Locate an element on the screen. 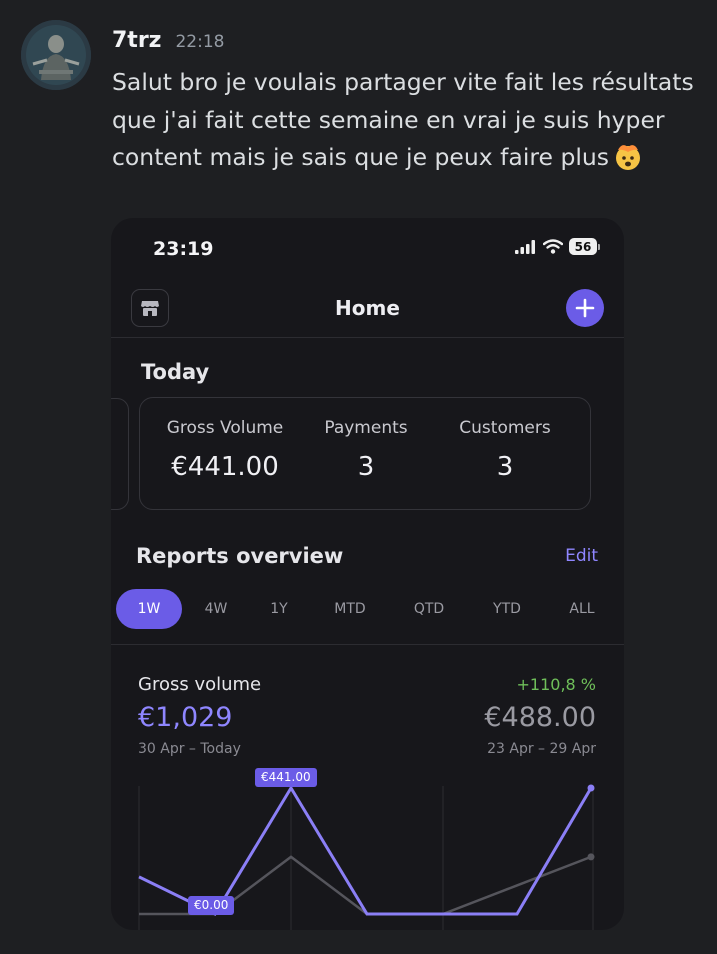 This screenshot has width=717, height=954. tab-mtd: MTD is located at coordinates (350, 609).